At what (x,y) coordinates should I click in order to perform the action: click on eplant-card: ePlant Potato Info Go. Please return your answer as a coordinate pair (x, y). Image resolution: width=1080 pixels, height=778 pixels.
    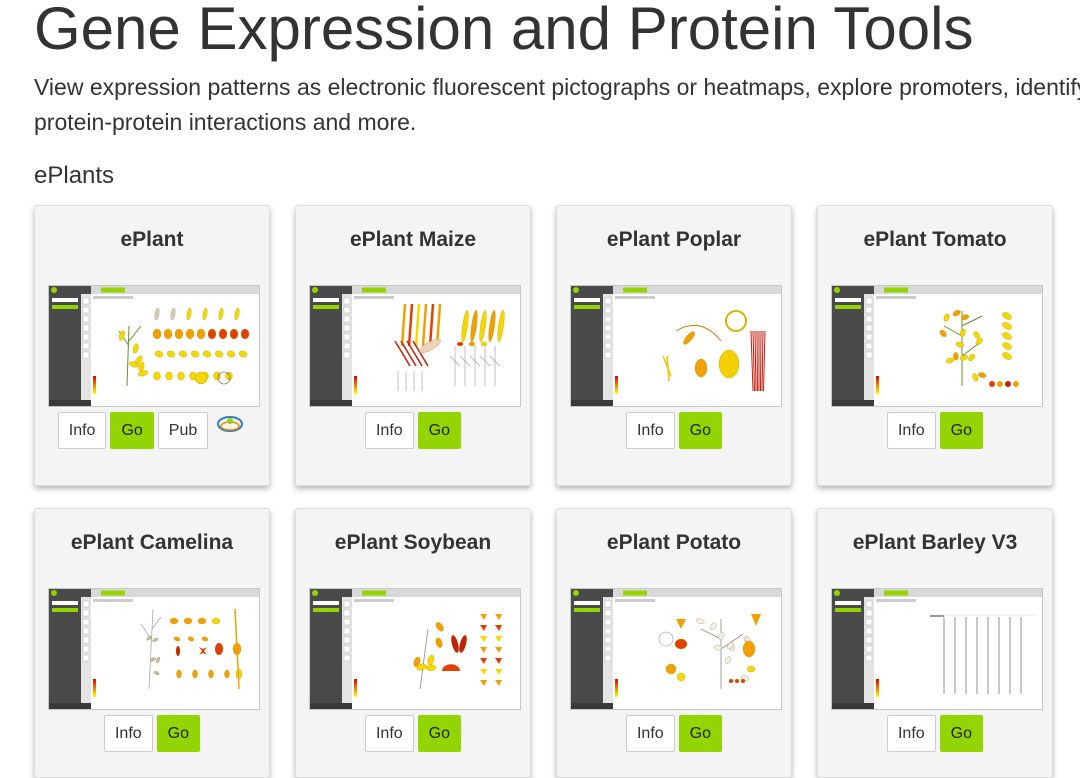
    Looking at the image, I should click on (674, 643).